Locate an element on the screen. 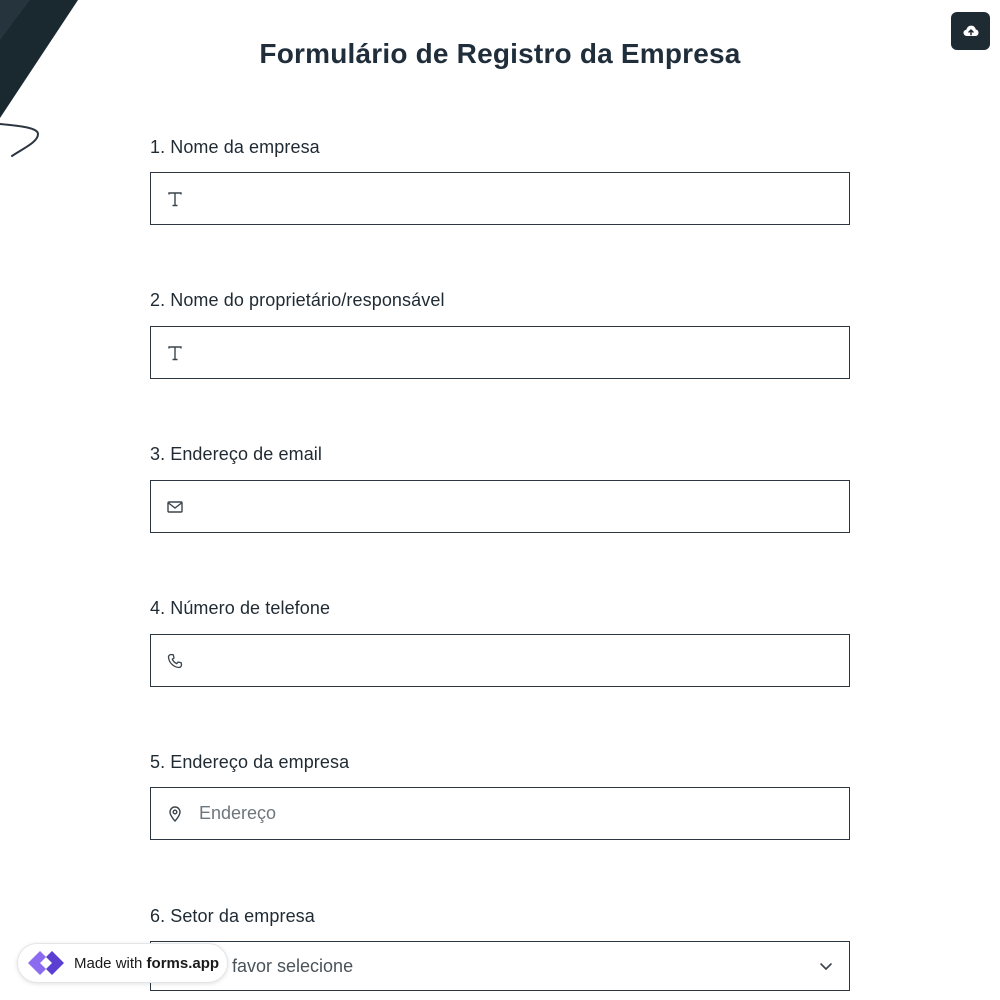 This screenshot has width=1000, height=1000. email-field is located at coordinates (500, 506).